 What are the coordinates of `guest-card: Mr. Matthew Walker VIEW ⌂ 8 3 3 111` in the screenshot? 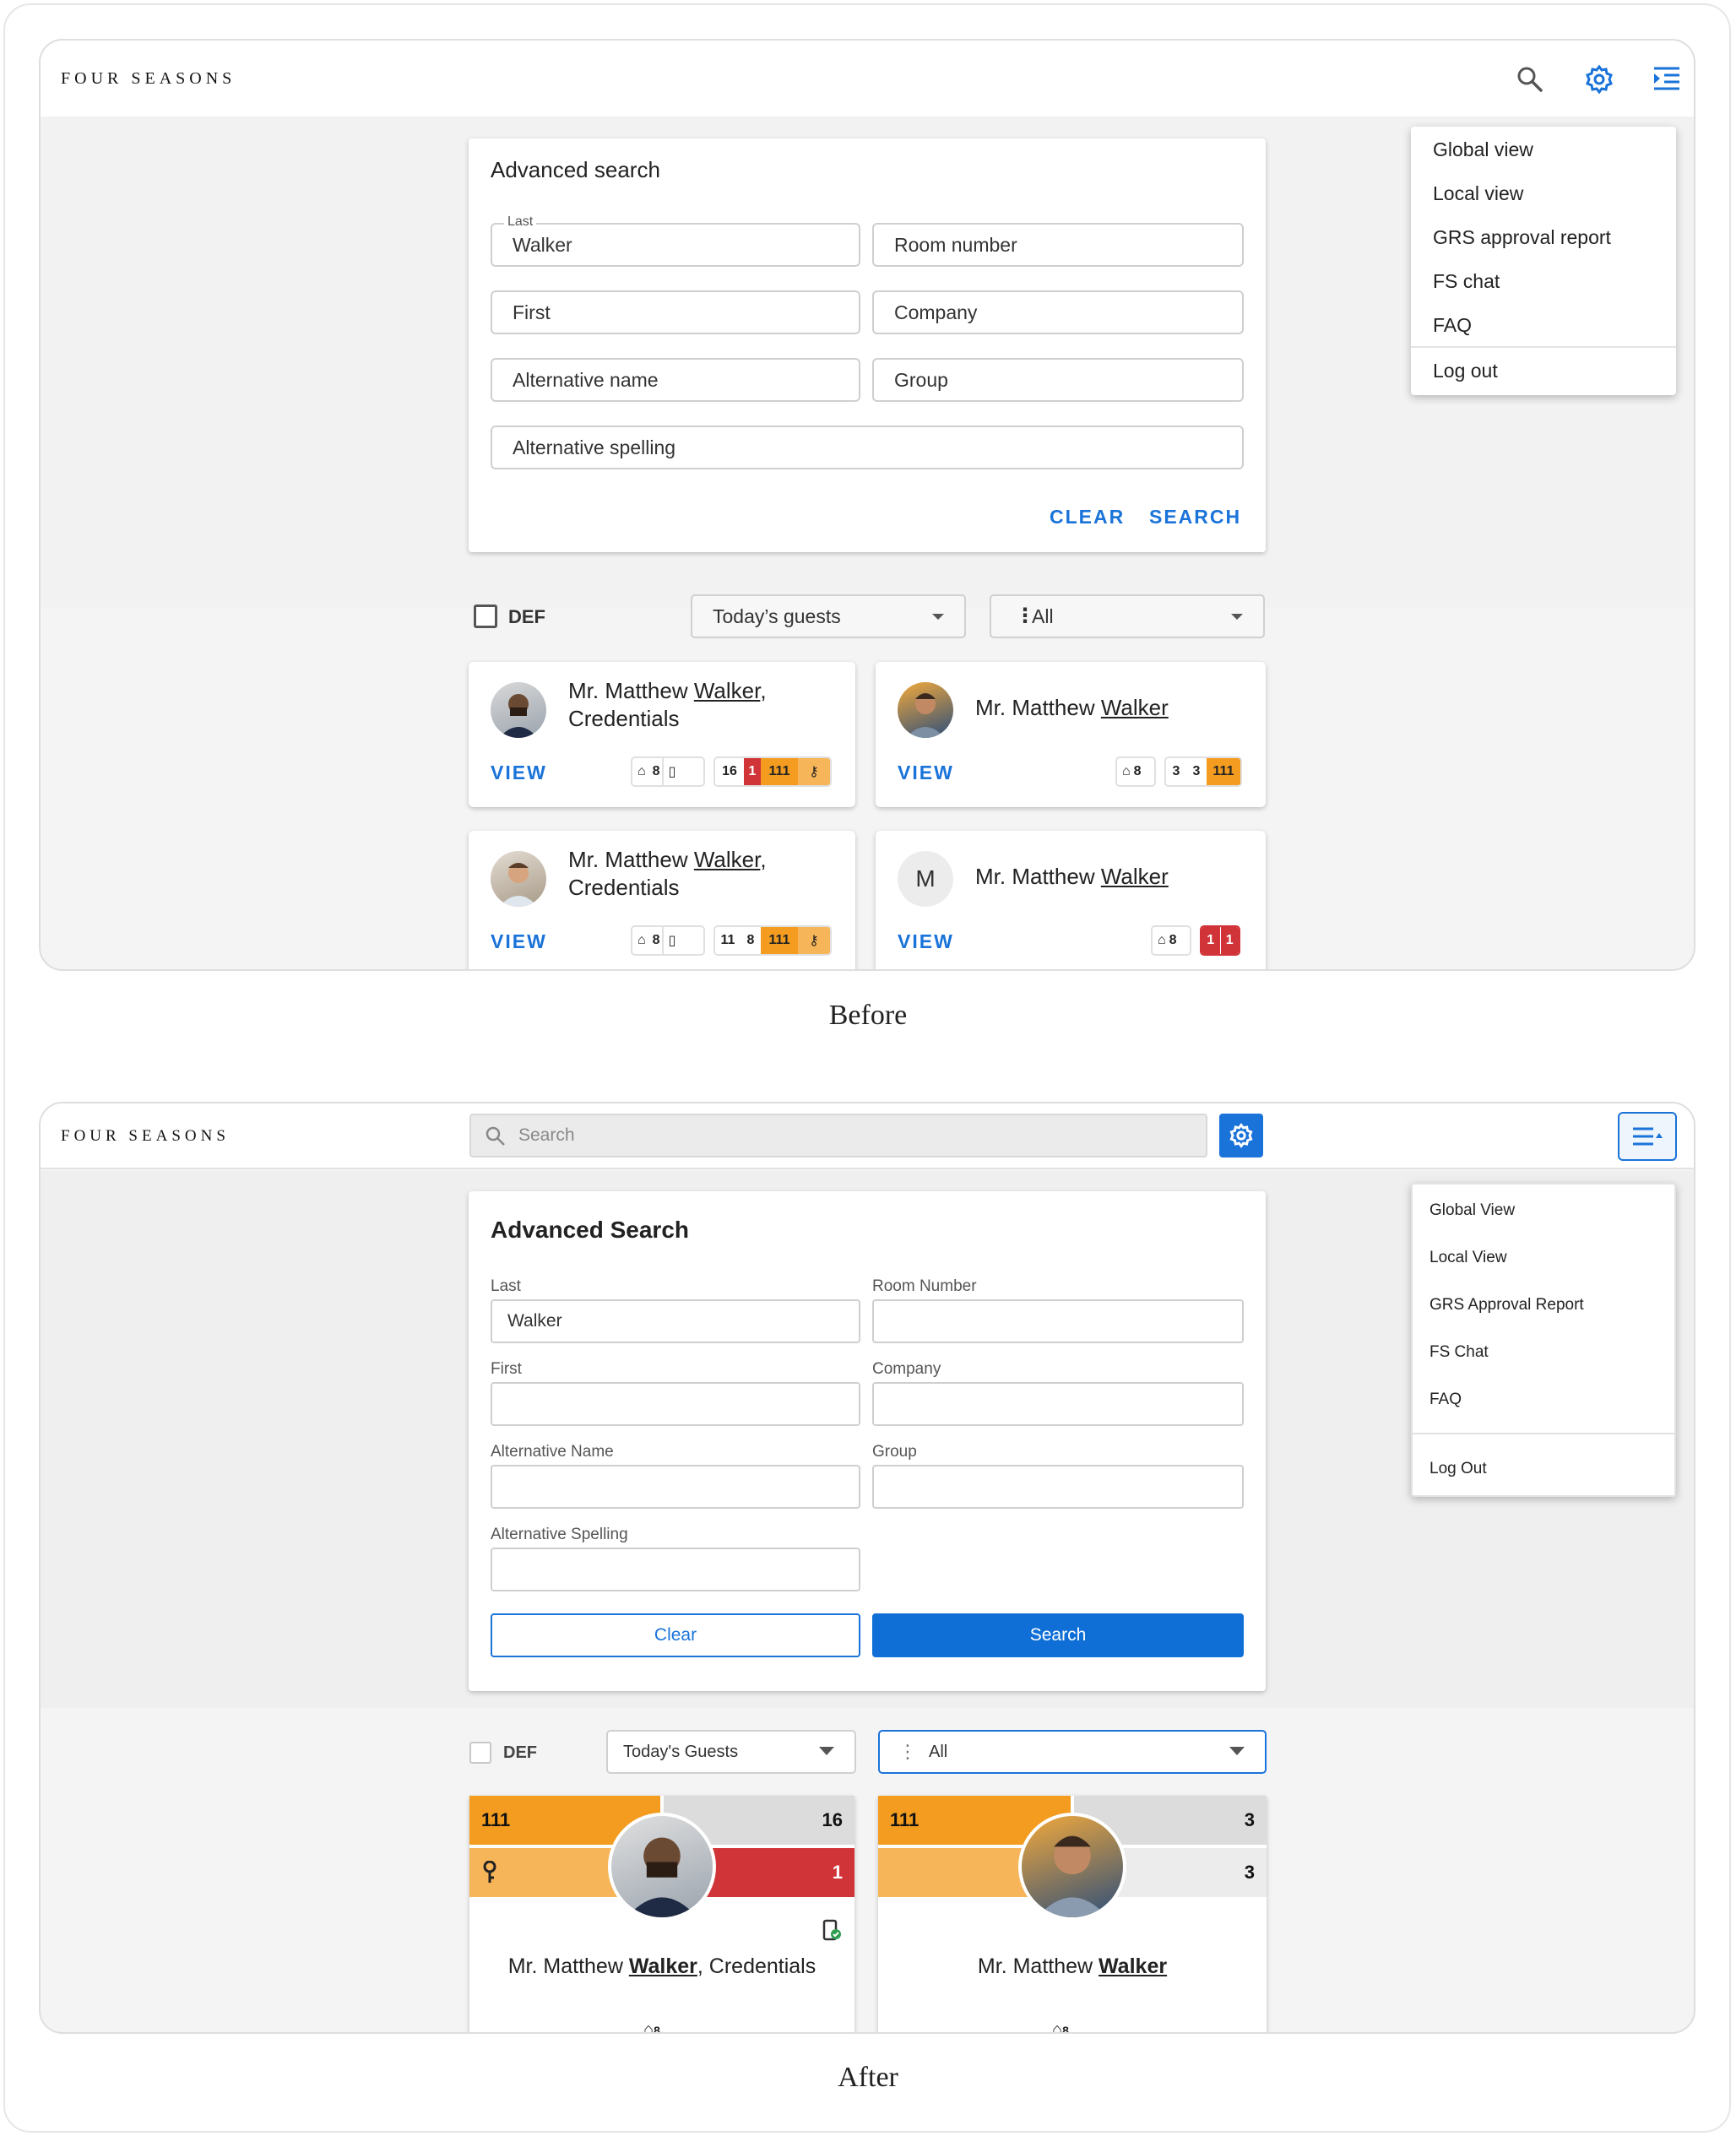 It's located at (1071, 734).